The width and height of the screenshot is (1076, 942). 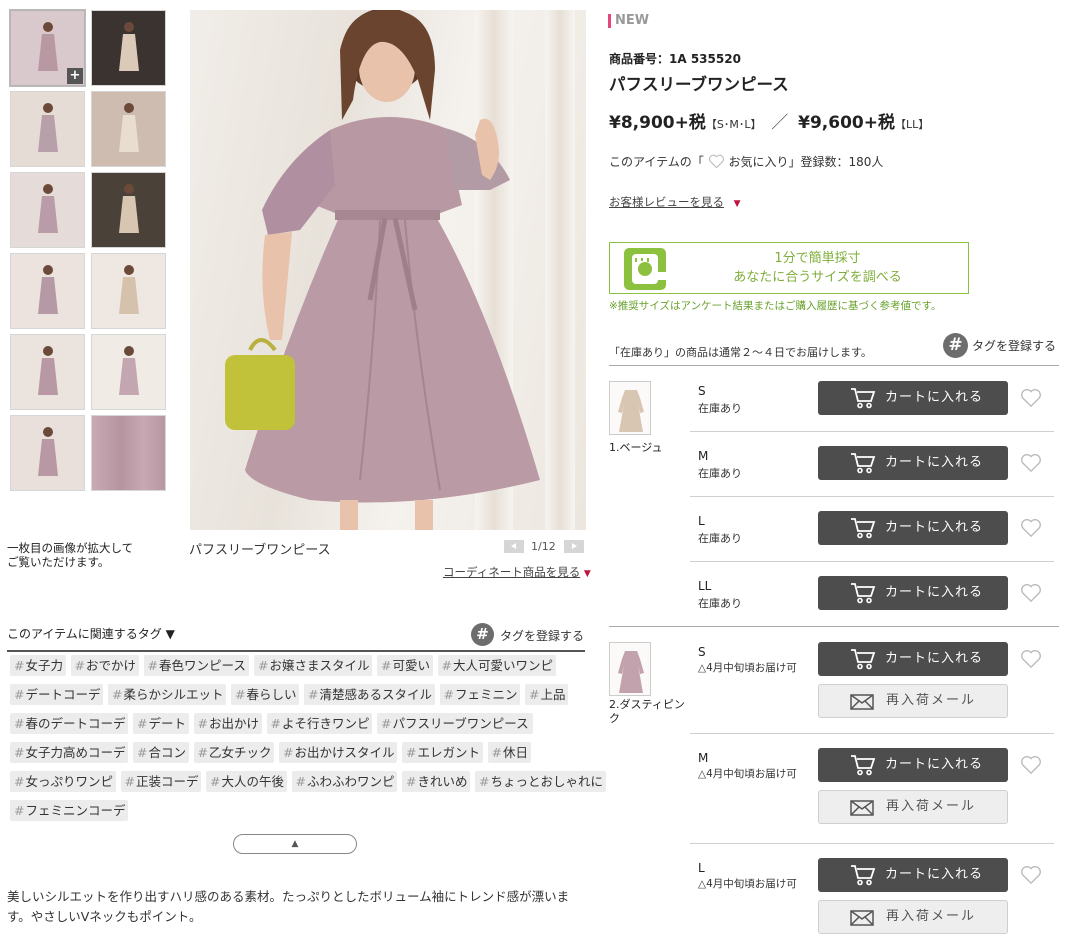 What do you see at coordinates (313, 665) in the screenshot?
I see `tag-chip: #お嬢さまスタイル` at bounding box center [313, 665].